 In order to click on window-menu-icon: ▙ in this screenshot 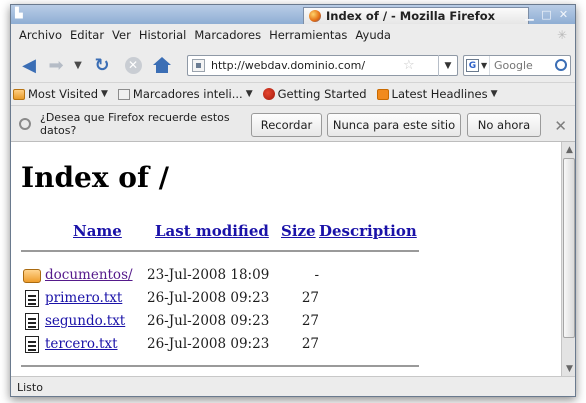, I will do `click(22, 14)`.